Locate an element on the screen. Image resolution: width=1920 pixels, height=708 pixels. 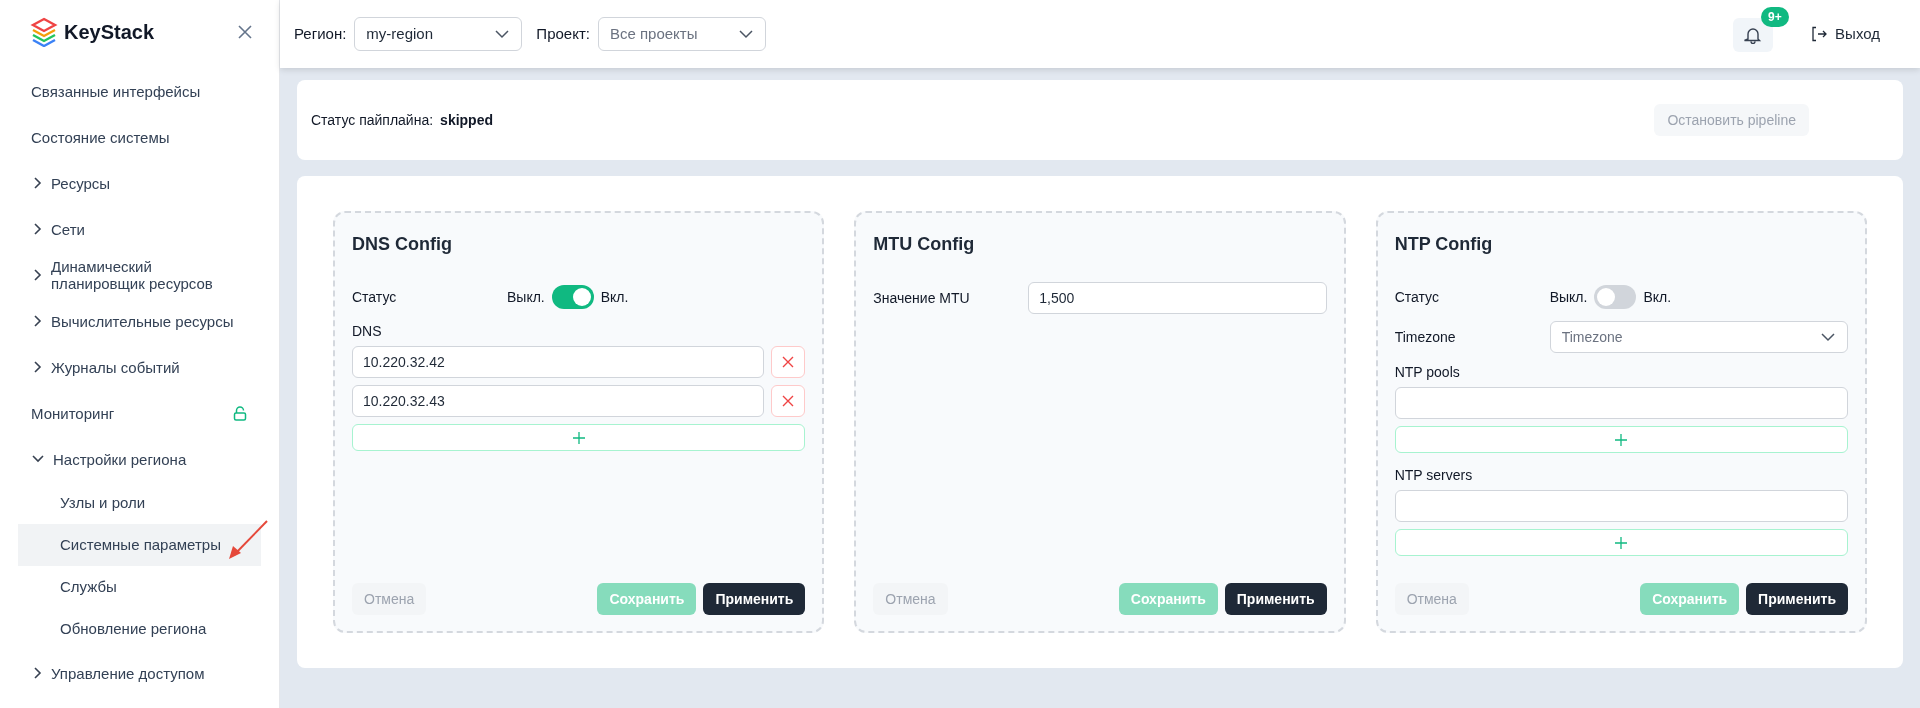
annotation-arrow is located at coordinates (248, 540).